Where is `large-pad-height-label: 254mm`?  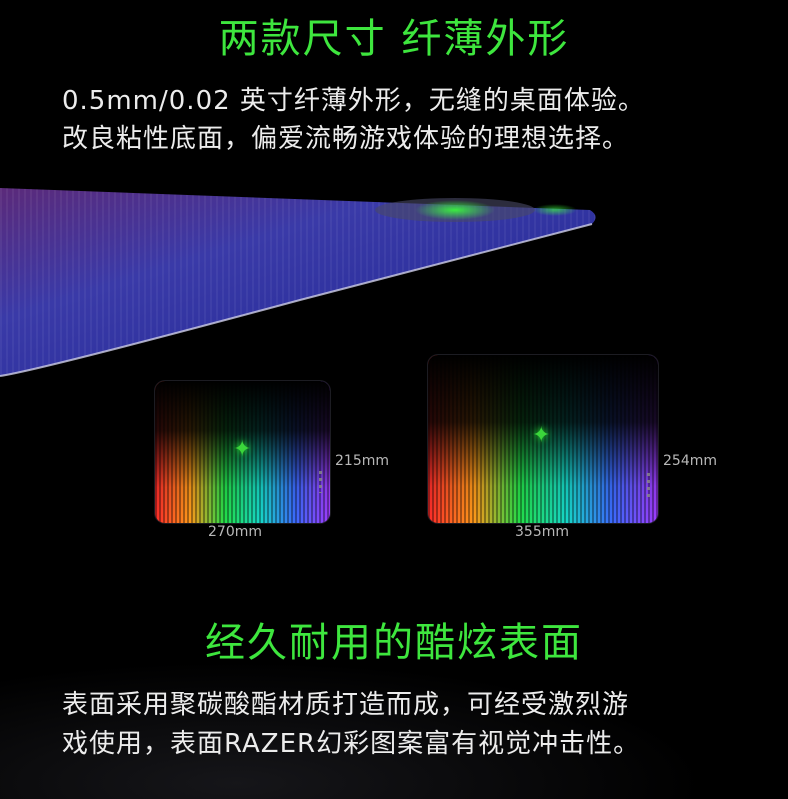
large-pad-height-label: 254mm is located at coordinates (690, 461).